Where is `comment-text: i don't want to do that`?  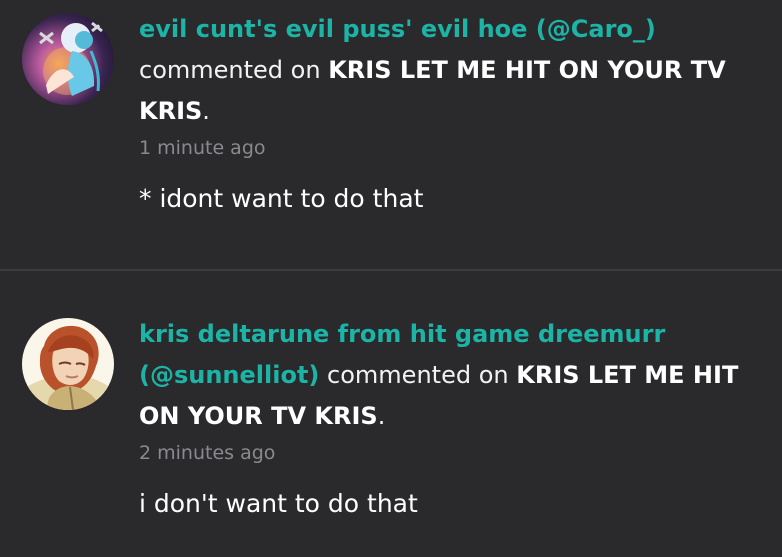 comment-text: i don't want to do that is located at coordinates (278, 503).